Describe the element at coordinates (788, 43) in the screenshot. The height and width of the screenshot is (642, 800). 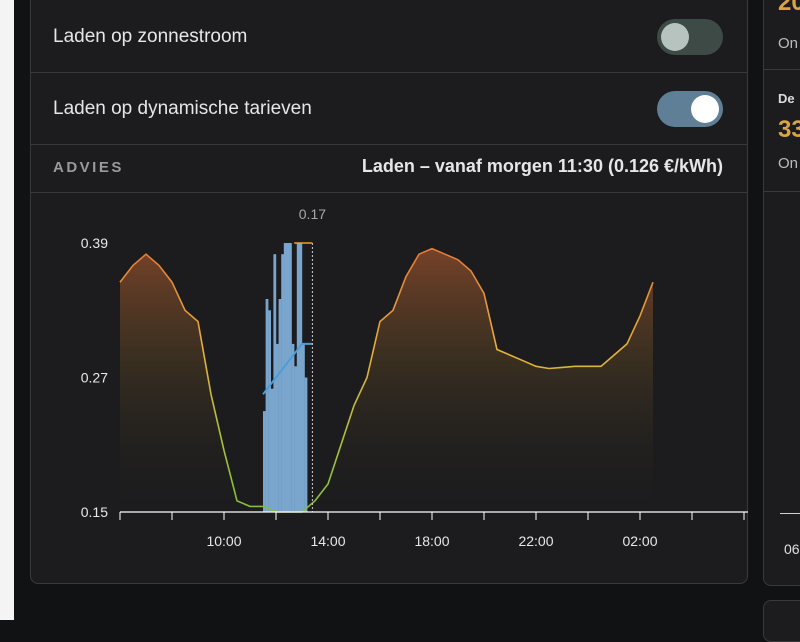
I see `stat-label-top: On` at that location.